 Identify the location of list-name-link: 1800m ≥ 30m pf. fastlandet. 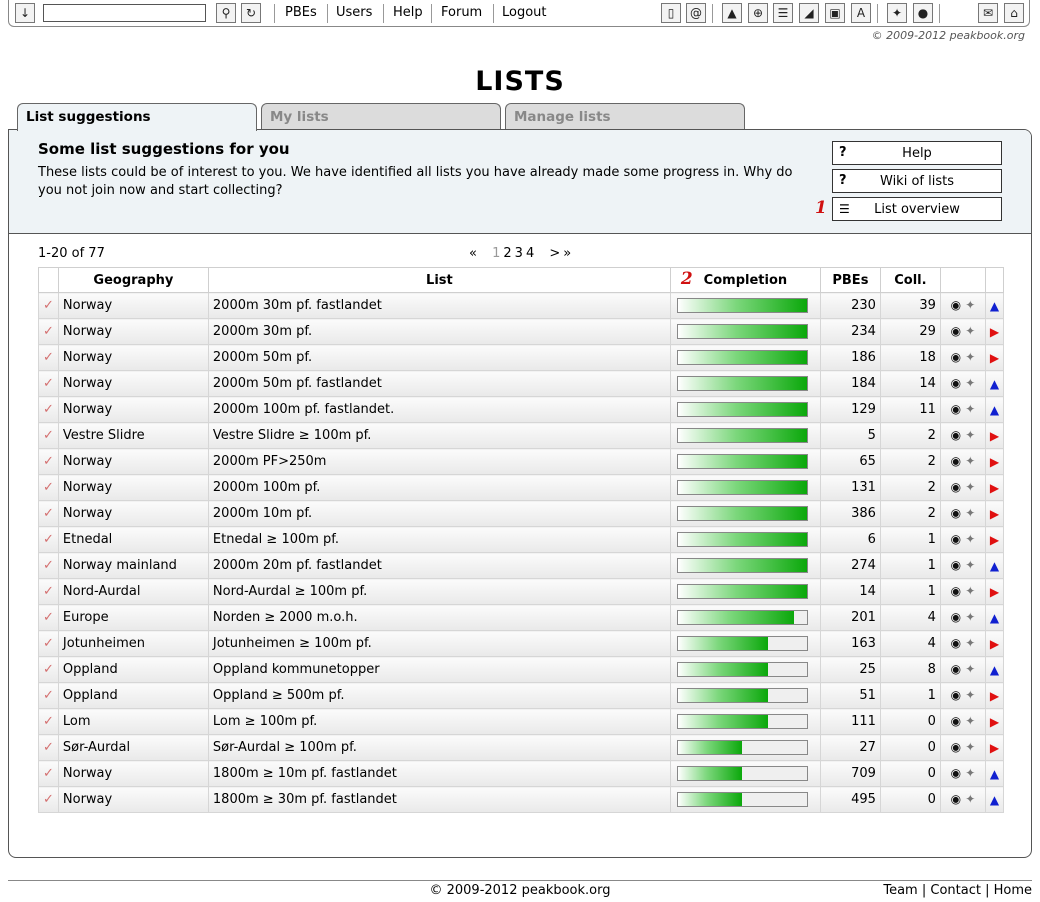
(439, 799).